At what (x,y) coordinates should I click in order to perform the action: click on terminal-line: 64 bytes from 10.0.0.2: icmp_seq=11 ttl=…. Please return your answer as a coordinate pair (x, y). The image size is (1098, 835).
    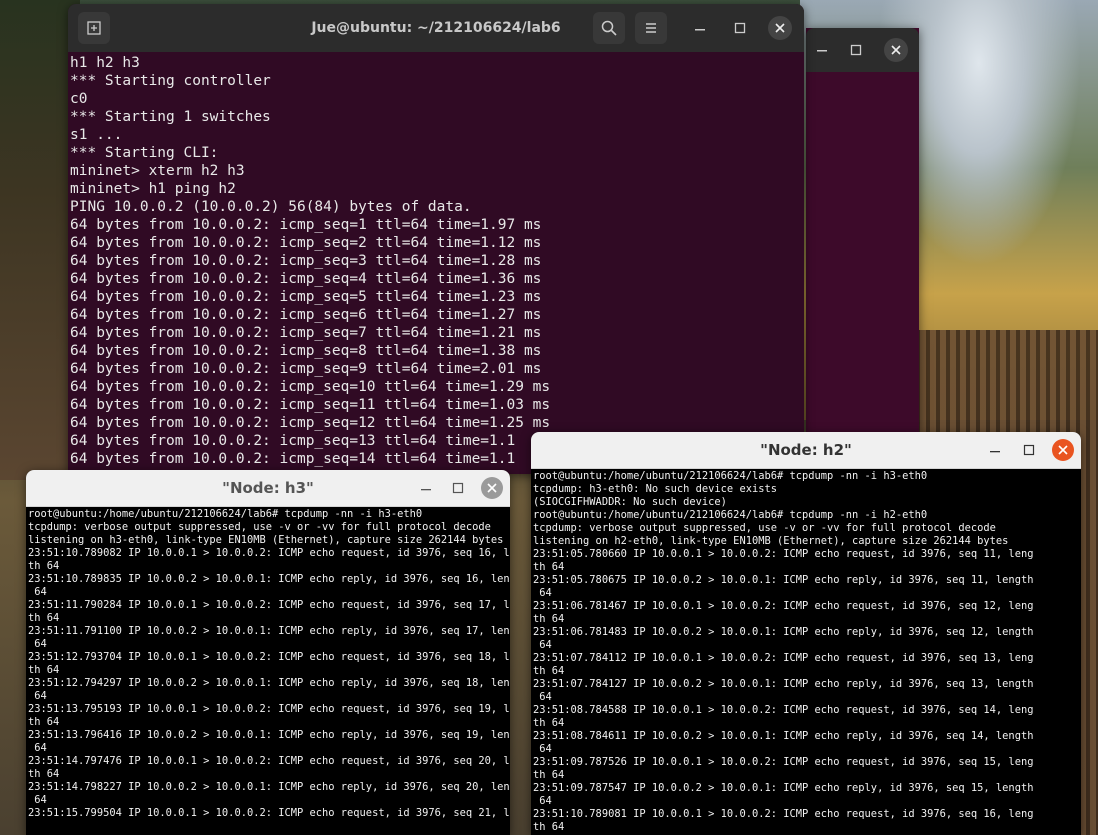
    Looking at the image, I should click on (310, 405).